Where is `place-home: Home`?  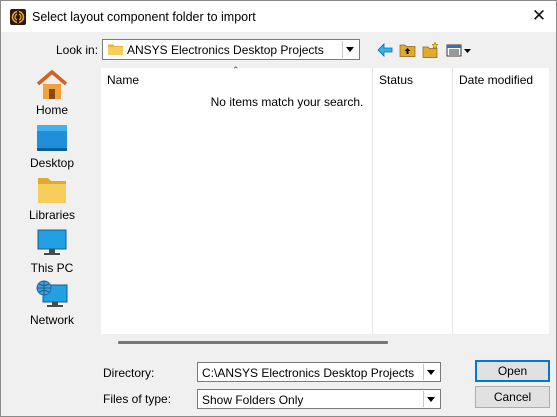
place-home: Home is located at coordinates (52, 93).